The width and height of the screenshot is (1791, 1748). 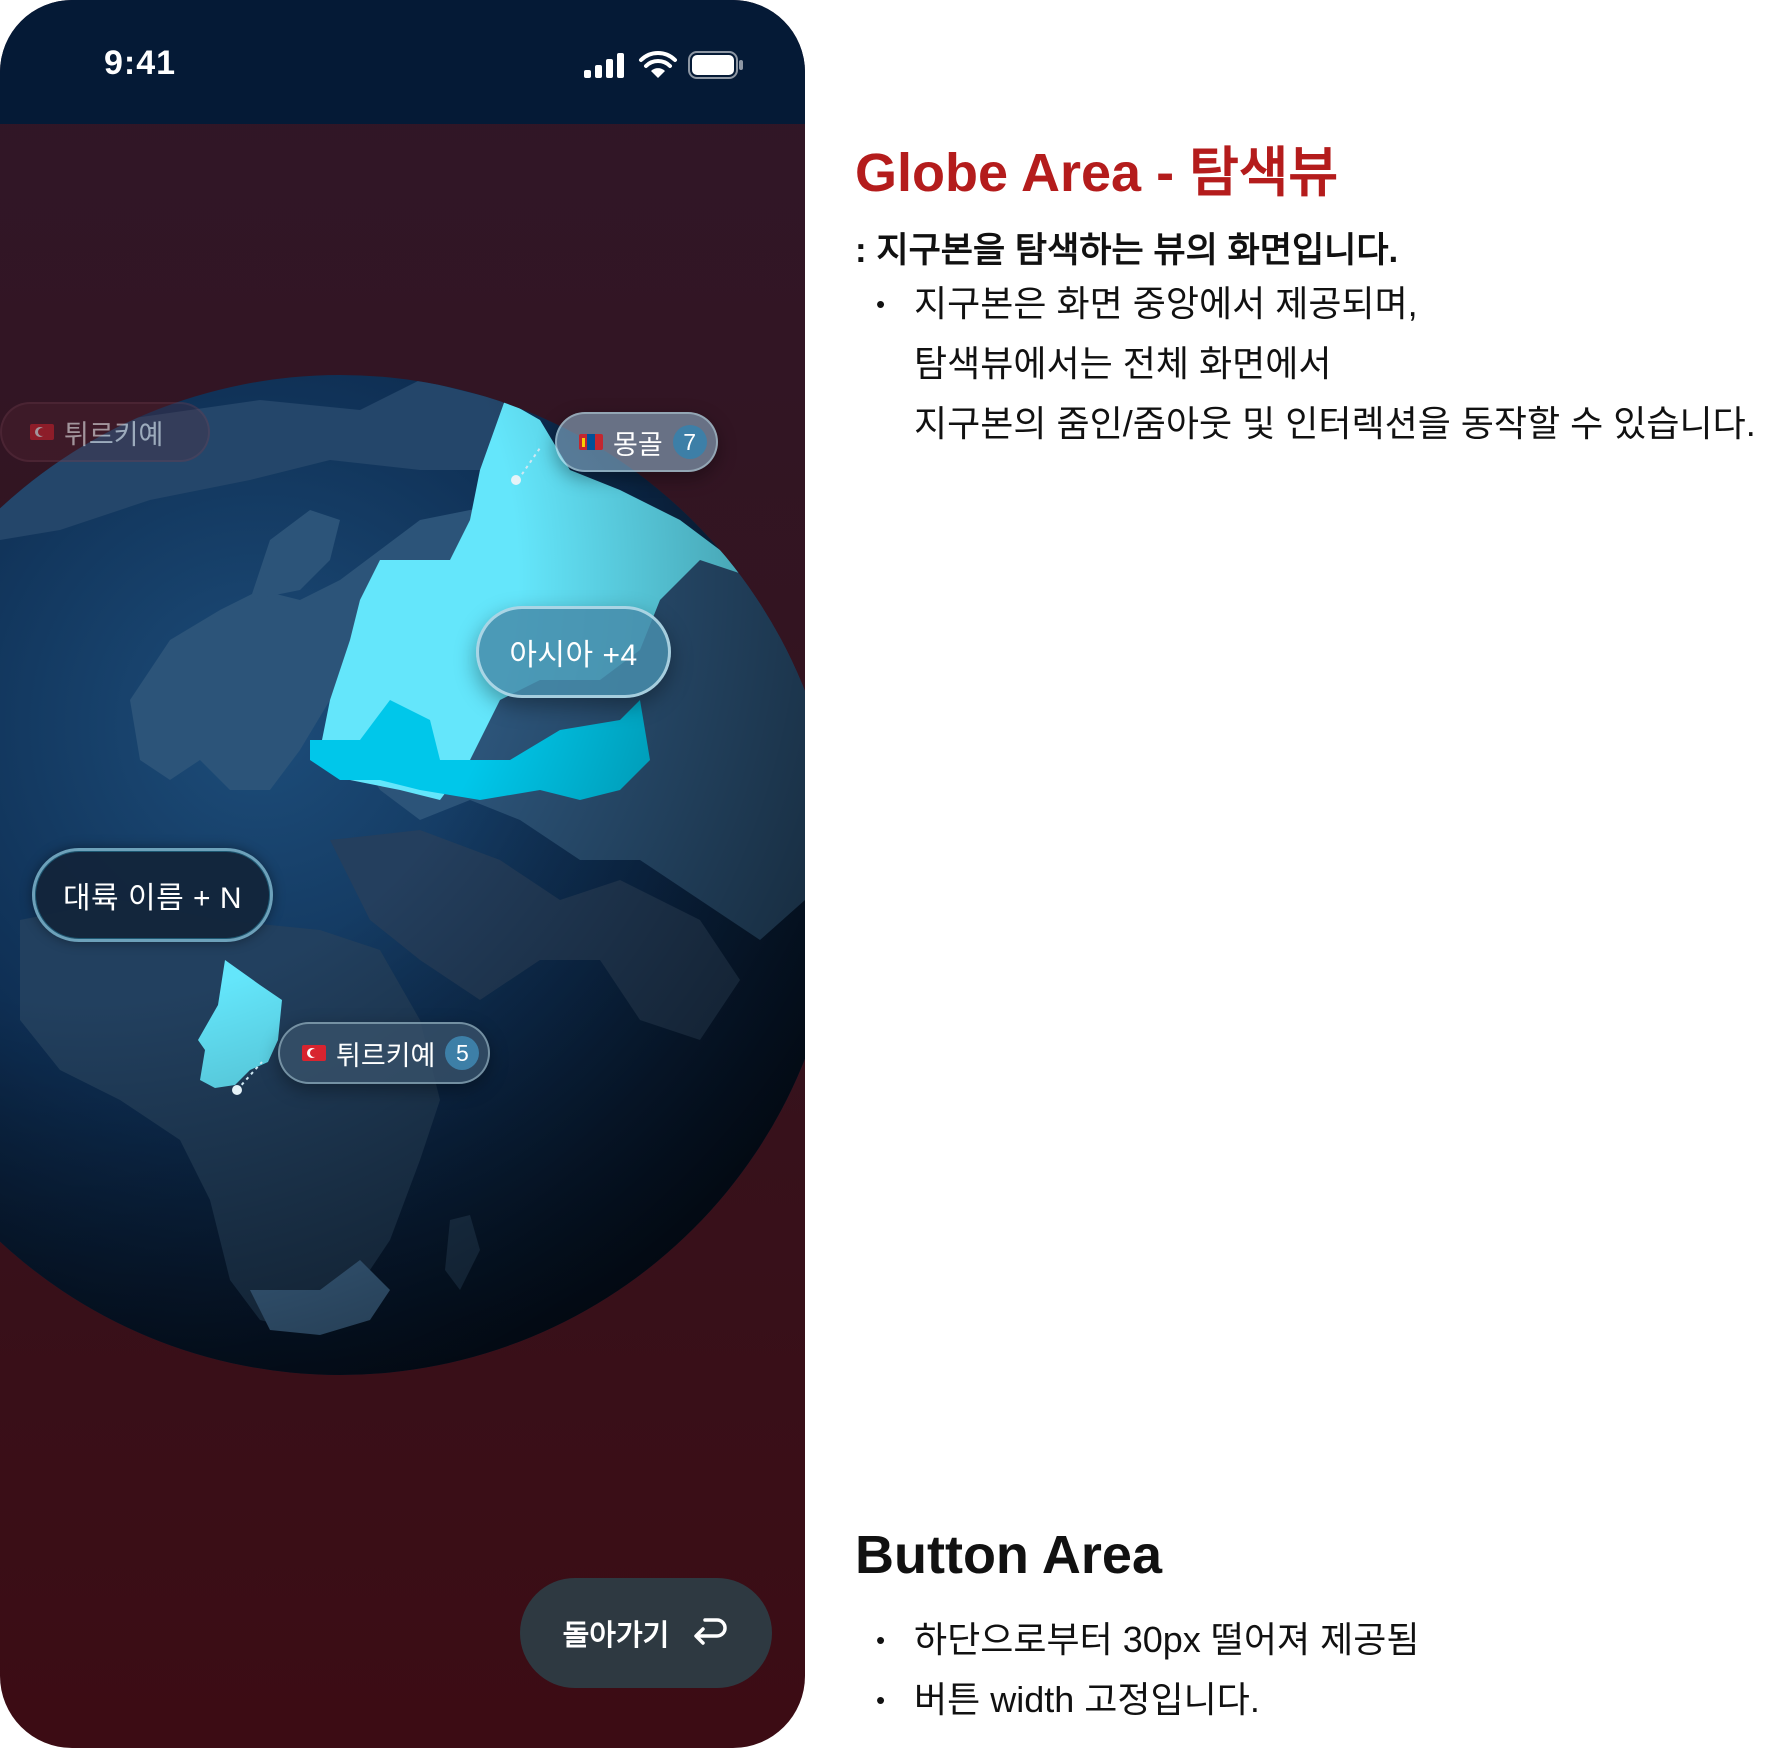 I want to click on country-chip-mongolia: 몽골 7, so click(x=636, y=442).